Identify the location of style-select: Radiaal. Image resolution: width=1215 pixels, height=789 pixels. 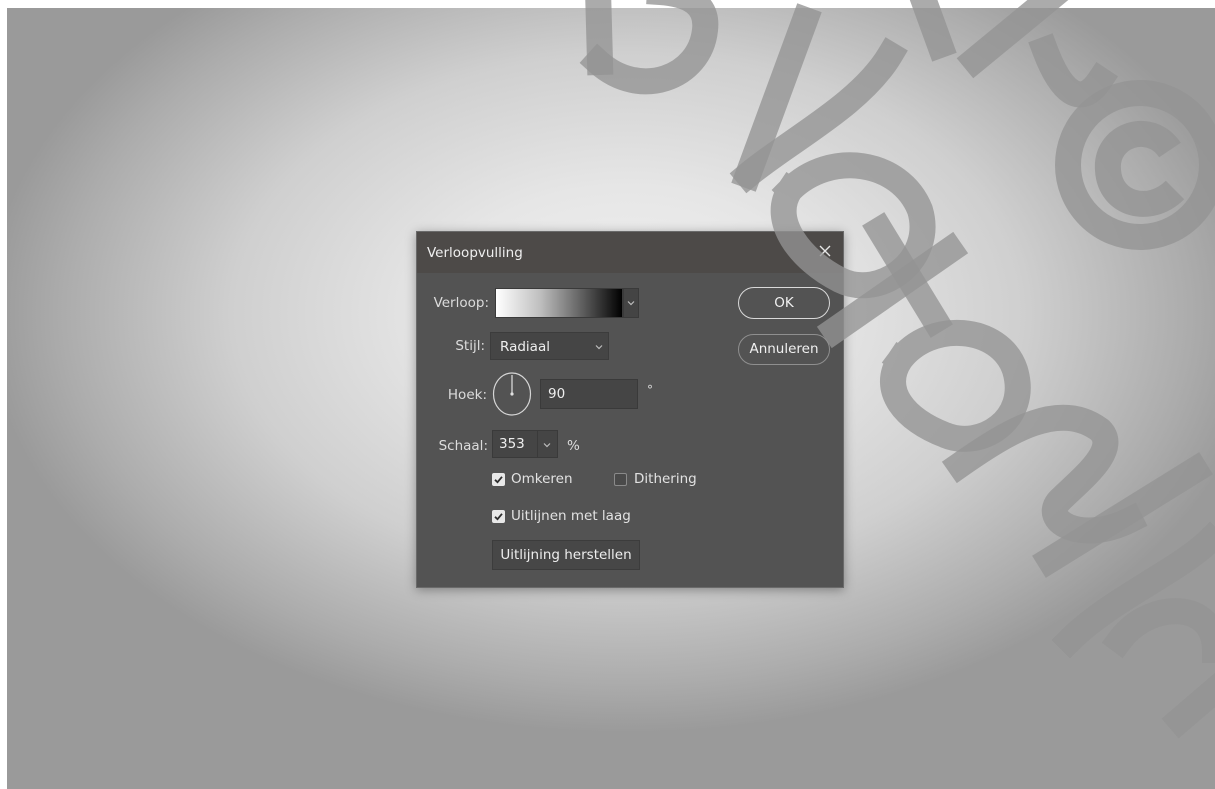
(549, 346).